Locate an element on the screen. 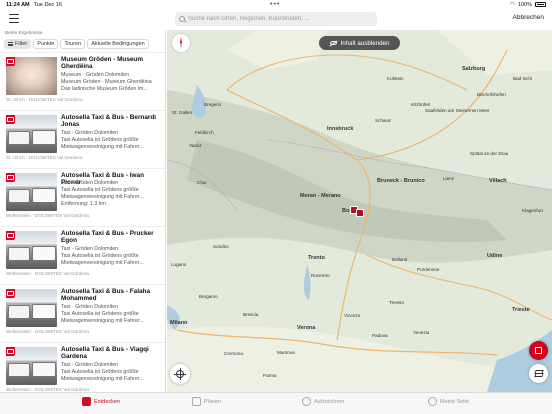 The image size is (552, 414). map-label: Belluno is located at coordinates (400, 259).